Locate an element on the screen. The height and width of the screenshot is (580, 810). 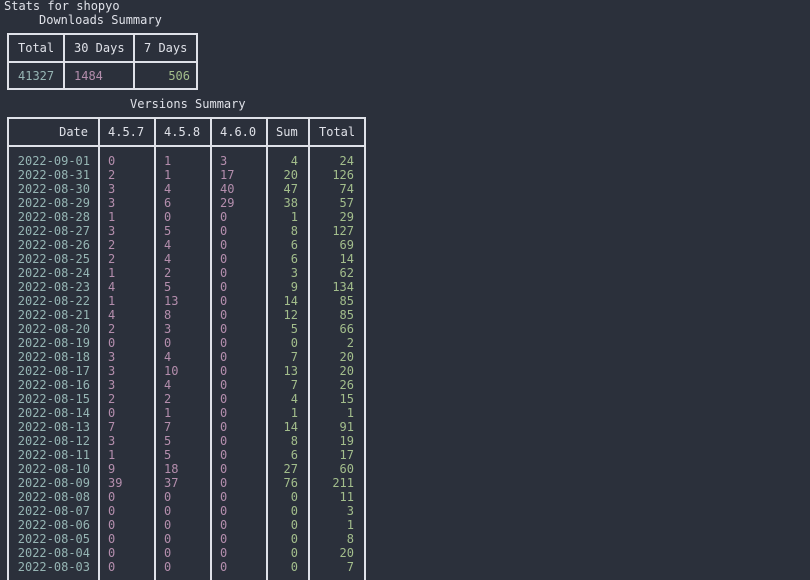
table-row: 2022-08-20 2 3 0 5 66 is located at coordinates (186, 329).